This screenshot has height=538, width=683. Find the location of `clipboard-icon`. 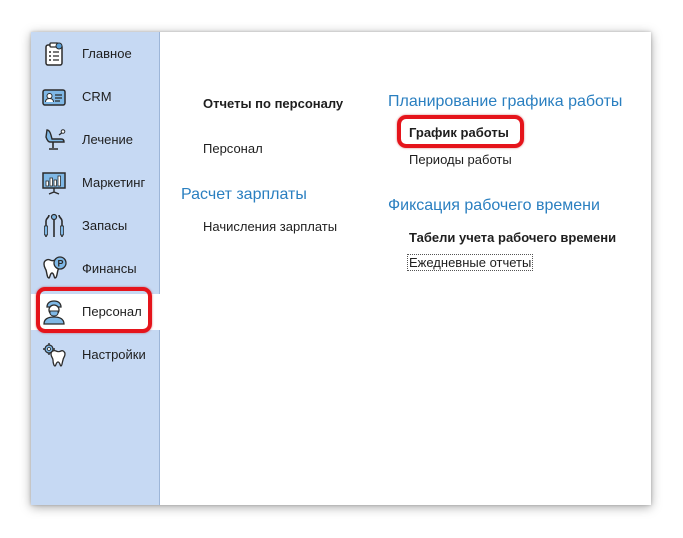

clipboard-icon is located at coordinates (54, 54).